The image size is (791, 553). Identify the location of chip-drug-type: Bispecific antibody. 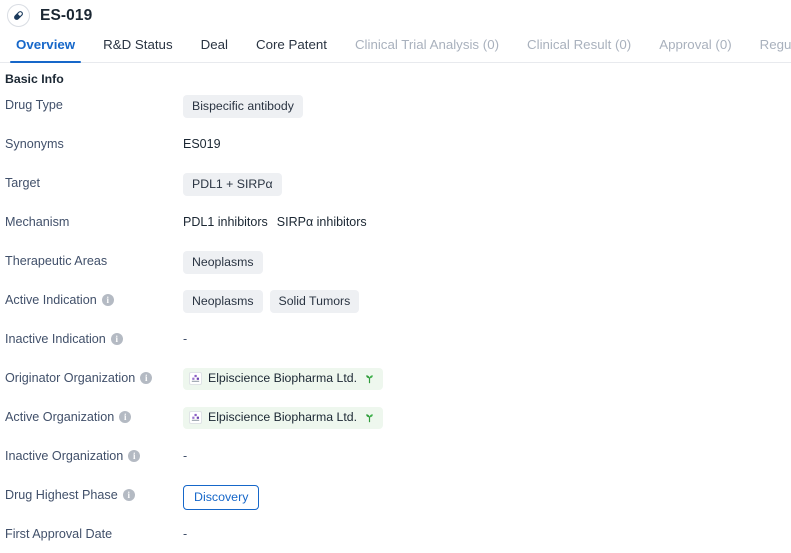
(243, 106).